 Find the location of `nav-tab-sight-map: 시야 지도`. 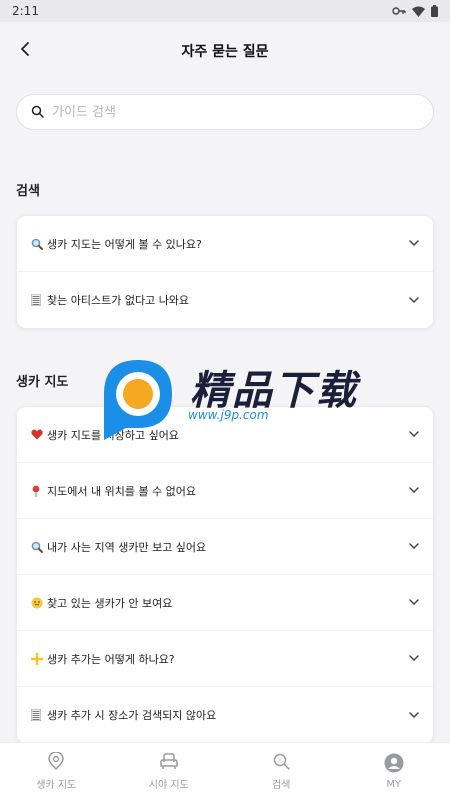

nav-tab-sight-map: 시야 지도 is located at coordinates (169, 771).